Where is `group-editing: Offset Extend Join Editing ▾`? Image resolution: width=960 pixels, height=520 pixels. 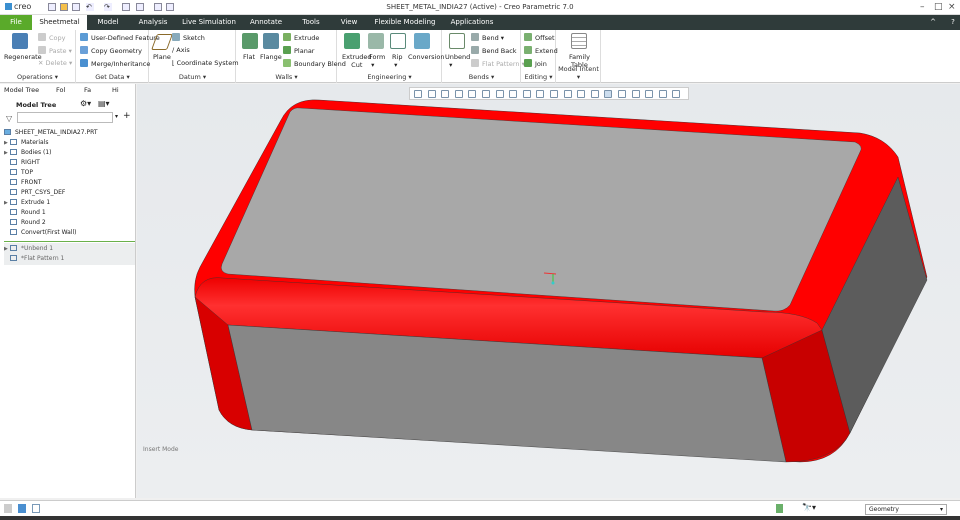 group-editing: Offset Extend Join Editing ▾ is located at coordinates (540, 56).